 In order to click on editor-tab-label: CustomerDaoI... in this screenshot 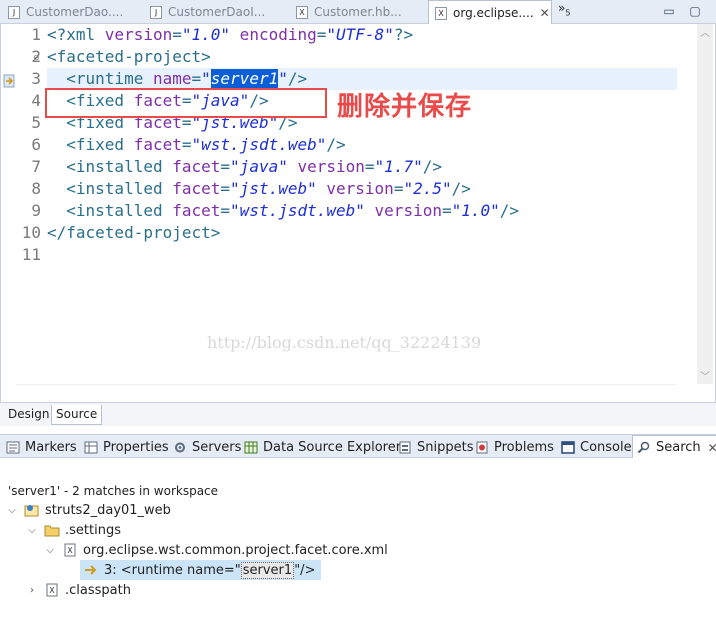, I will do `click(217, 12)`.